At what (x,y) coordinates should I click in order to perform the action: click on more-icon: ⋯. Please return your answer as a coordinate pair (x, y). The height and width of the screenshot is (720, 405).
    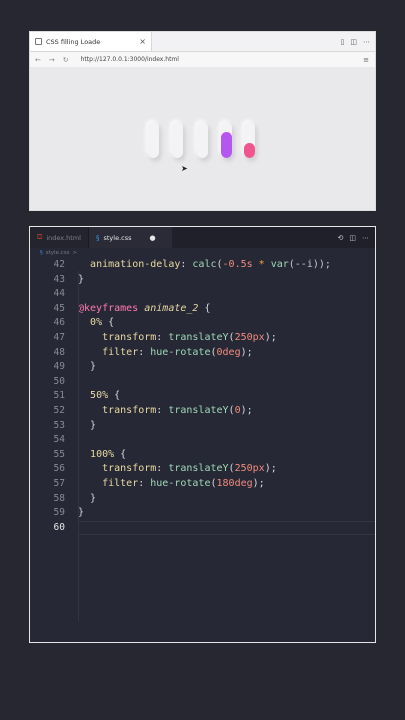
    Looking at the image, I should click on (366, 42).